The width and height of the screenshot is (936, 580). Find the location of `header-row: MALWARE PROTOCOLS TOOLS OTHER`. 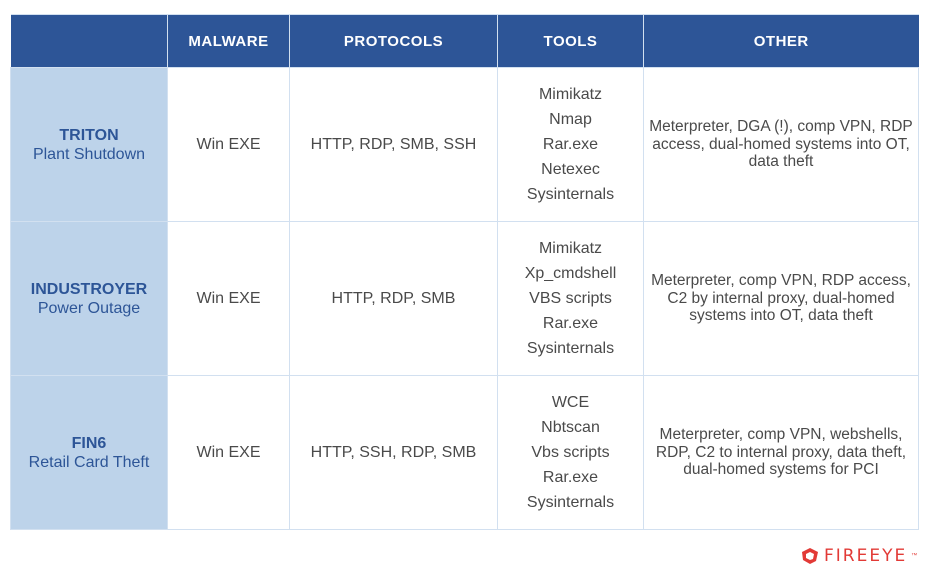

header-row: MALWARE PROTOCOLS TOOLS OTHER is located at coordinates (464, 41).